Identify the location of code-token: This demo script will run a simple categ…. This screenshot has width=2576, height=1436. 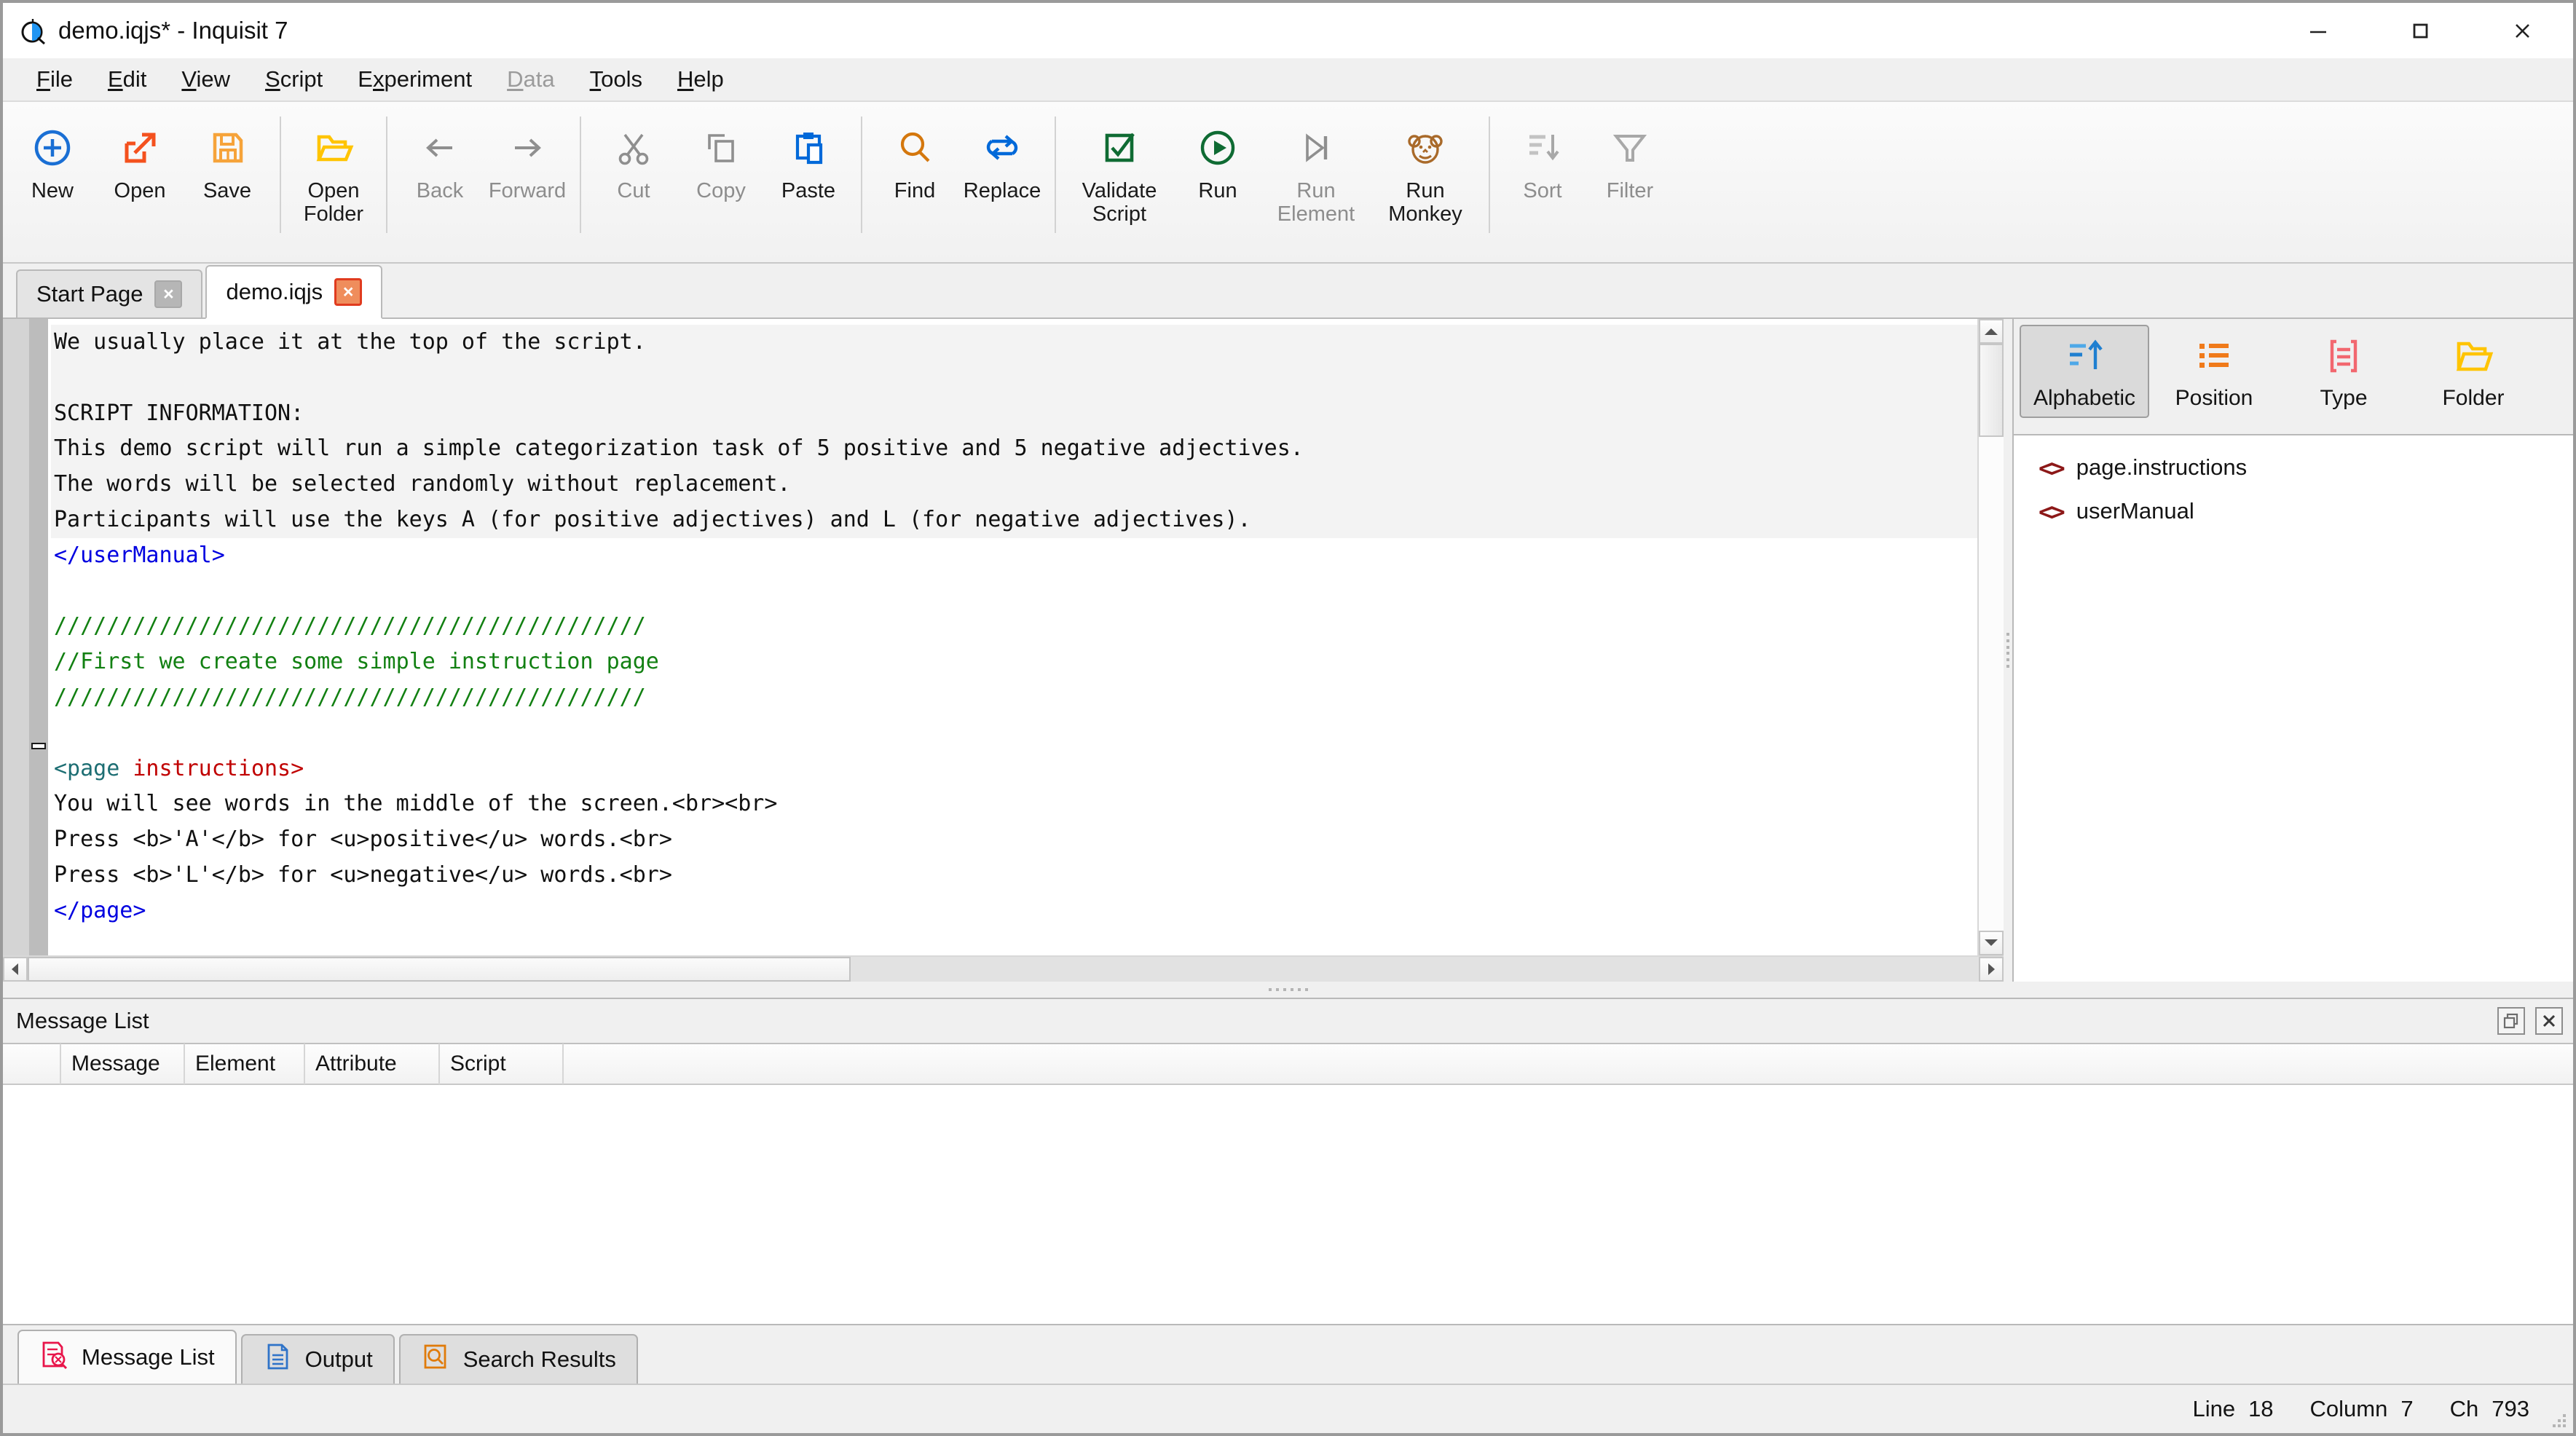
(679, 448).